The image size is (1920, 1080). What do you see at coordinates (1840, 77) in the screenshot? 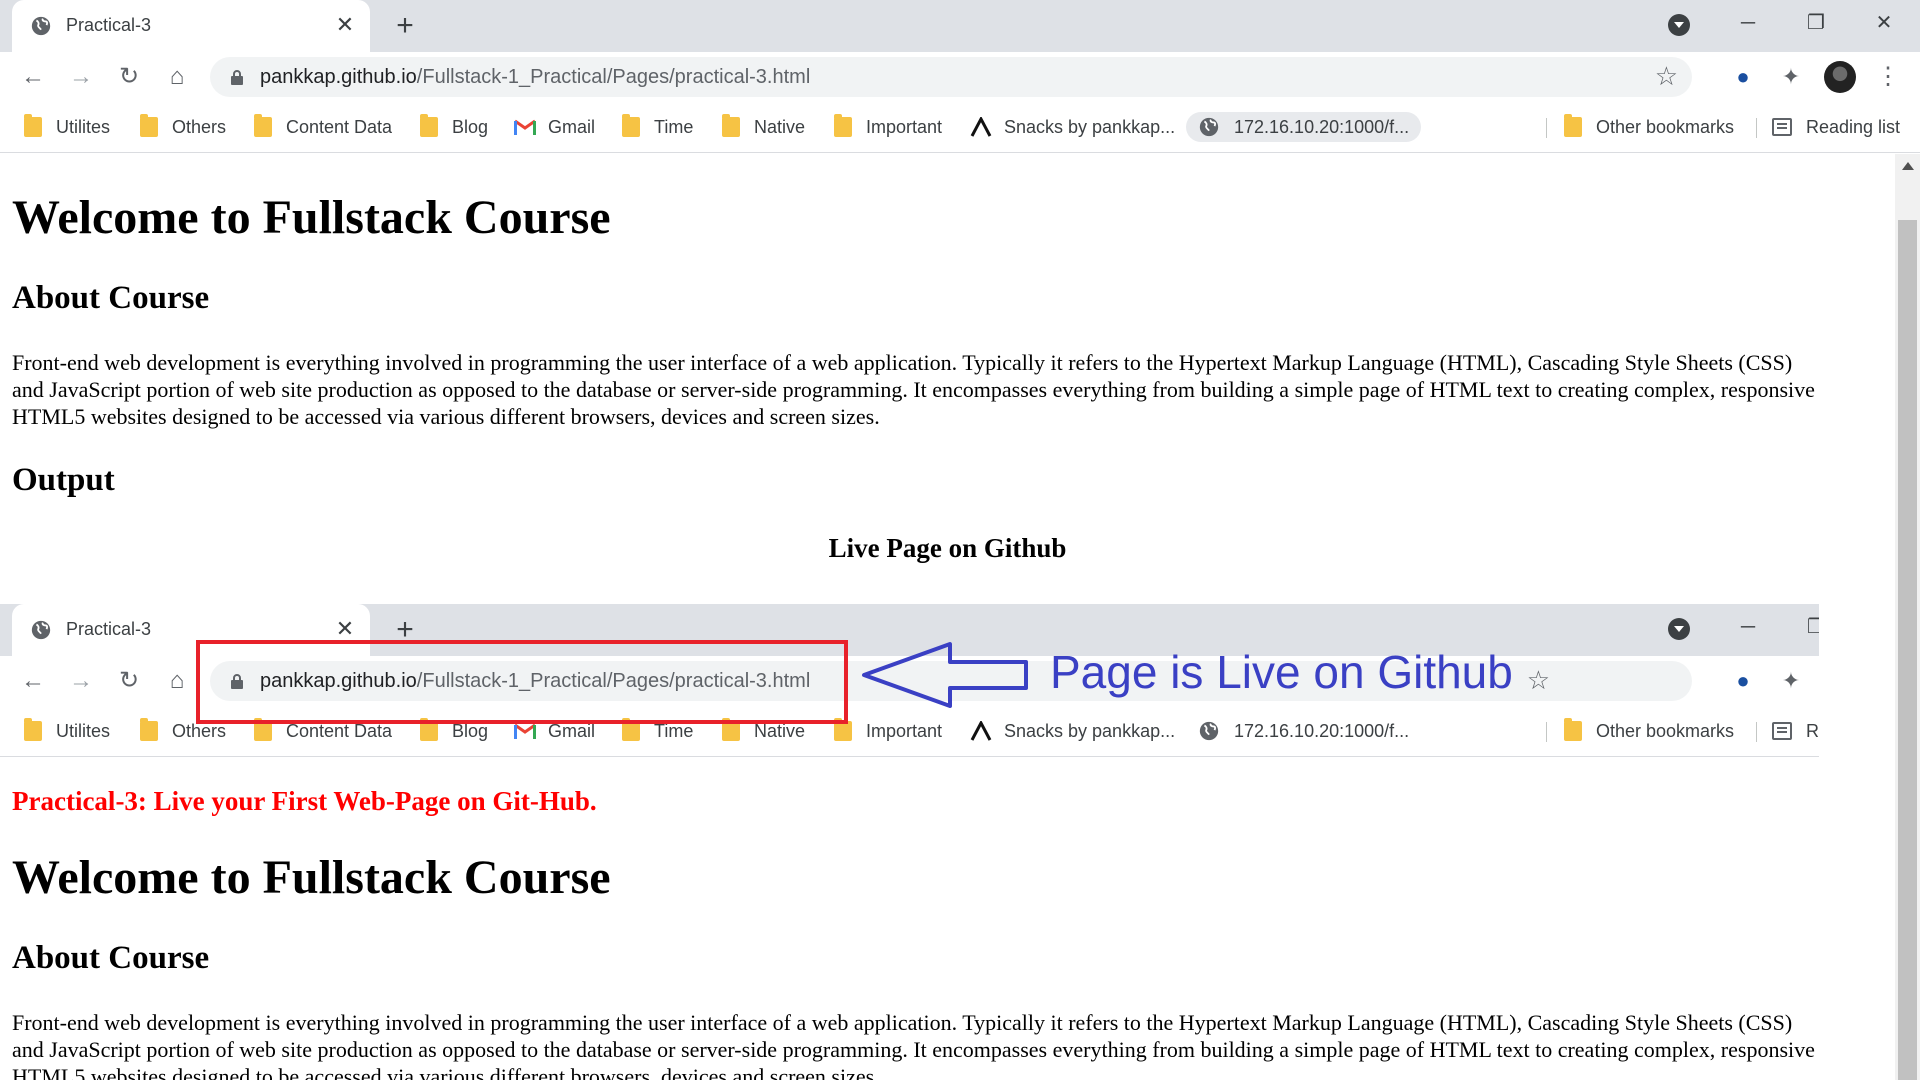
I see `avatar` at bounding box center [1840, 77].